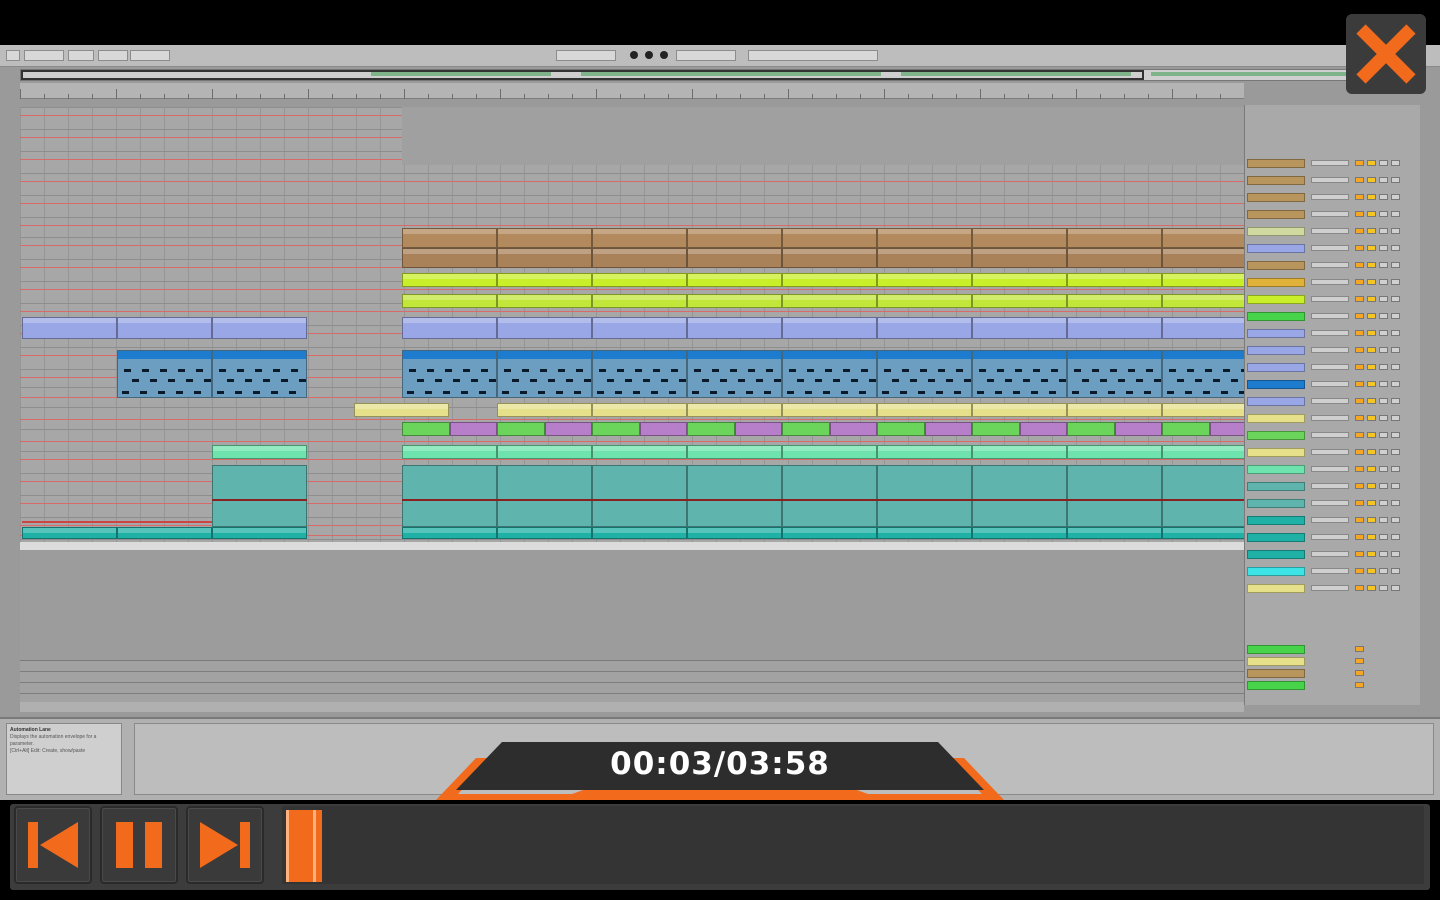  I want to click on beat-time-ruler, so click(632, 91).